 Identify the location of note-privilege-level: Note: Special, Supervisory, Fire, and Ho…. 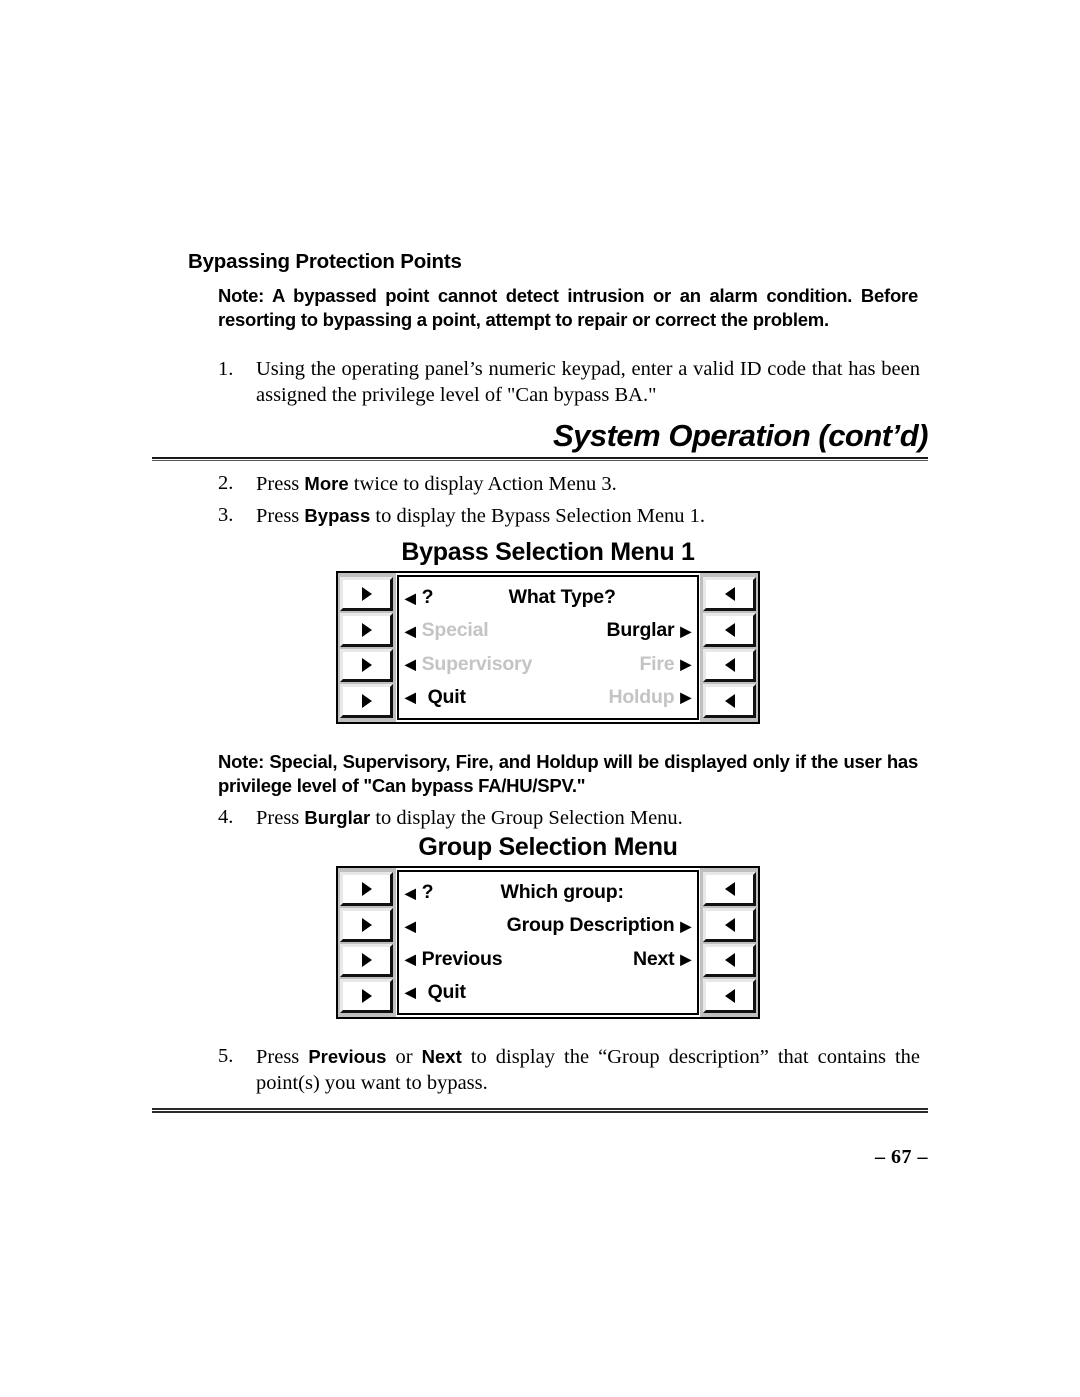
(568, 773).